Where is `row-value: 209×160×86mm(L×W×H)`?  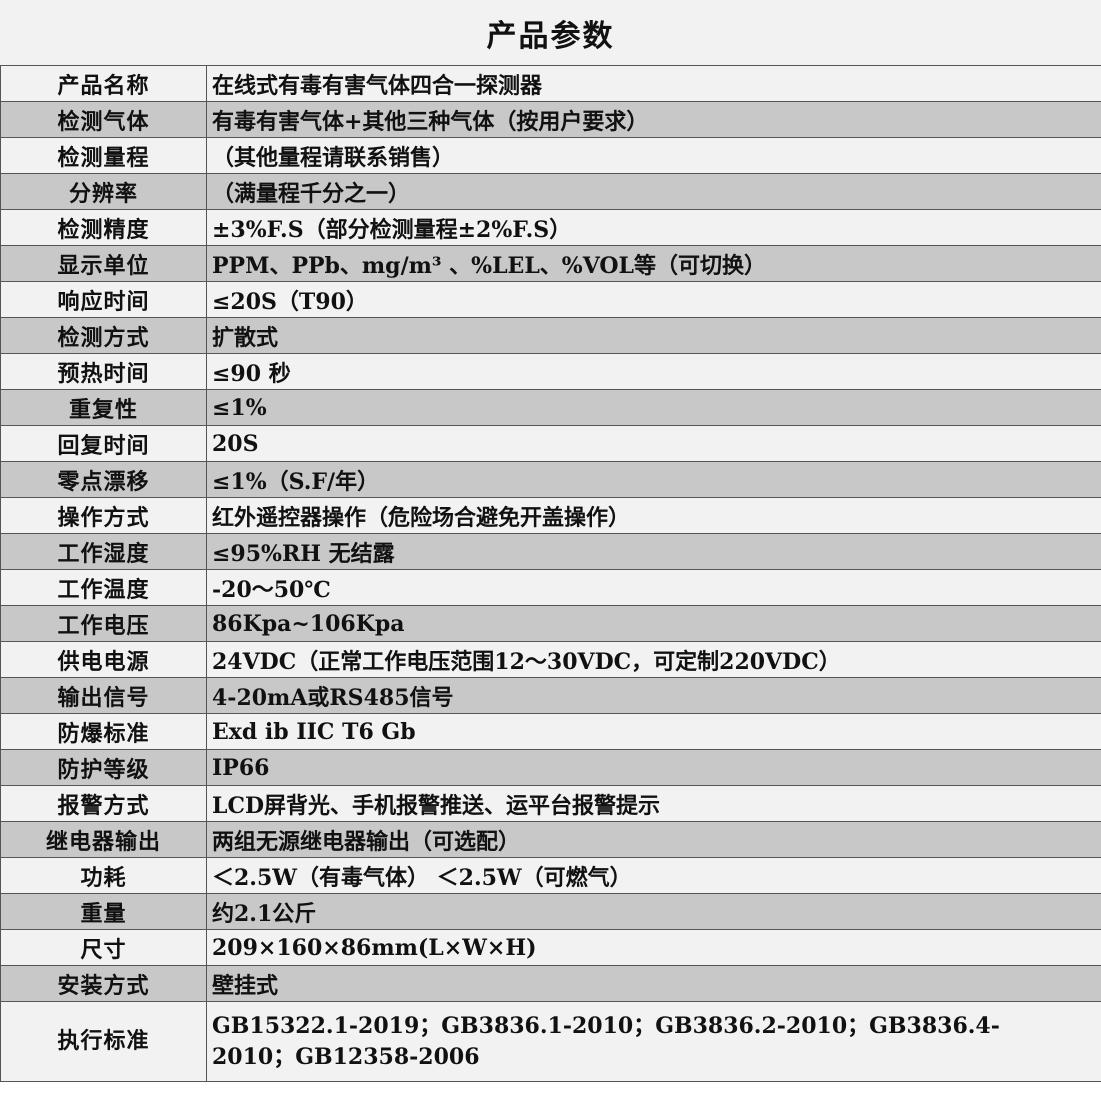
row-value: 209×160×86mm(L×W×H) is located at coordinates (653, 947).